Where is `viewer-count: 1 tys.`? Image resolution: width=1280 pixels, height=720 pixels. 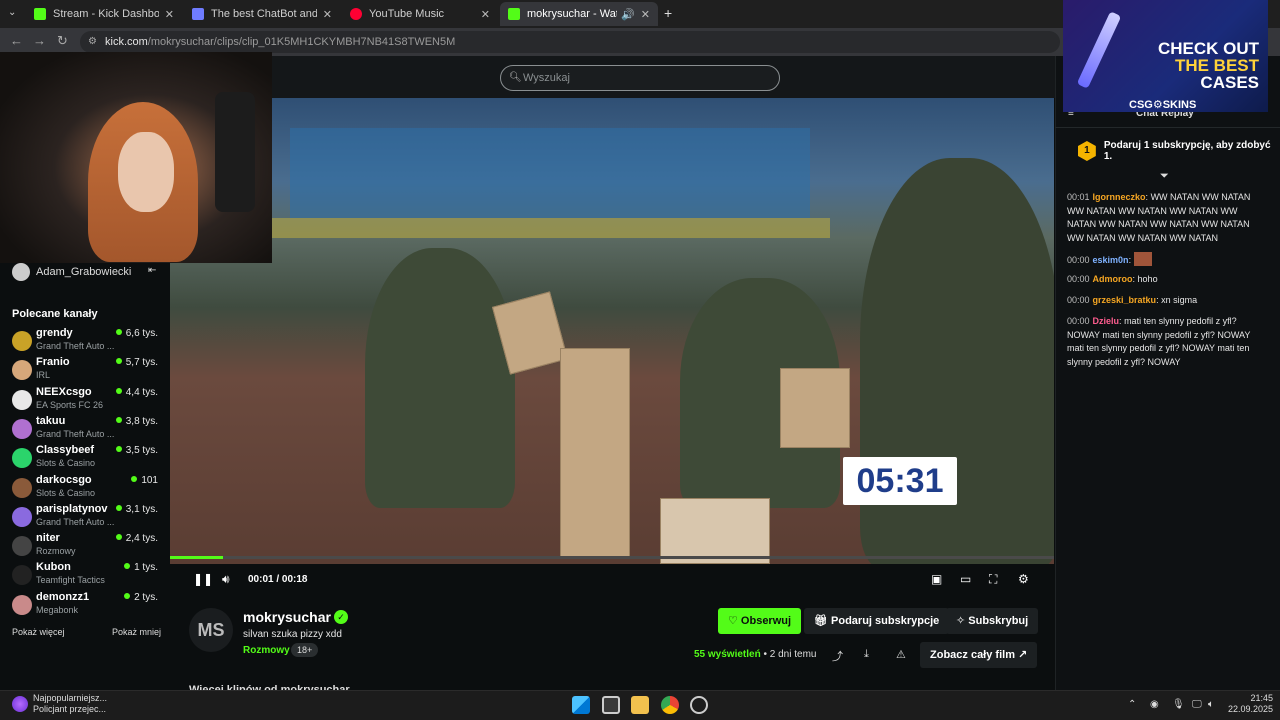
viewer-count: 1 tys. is located at coordinates (141, 567).